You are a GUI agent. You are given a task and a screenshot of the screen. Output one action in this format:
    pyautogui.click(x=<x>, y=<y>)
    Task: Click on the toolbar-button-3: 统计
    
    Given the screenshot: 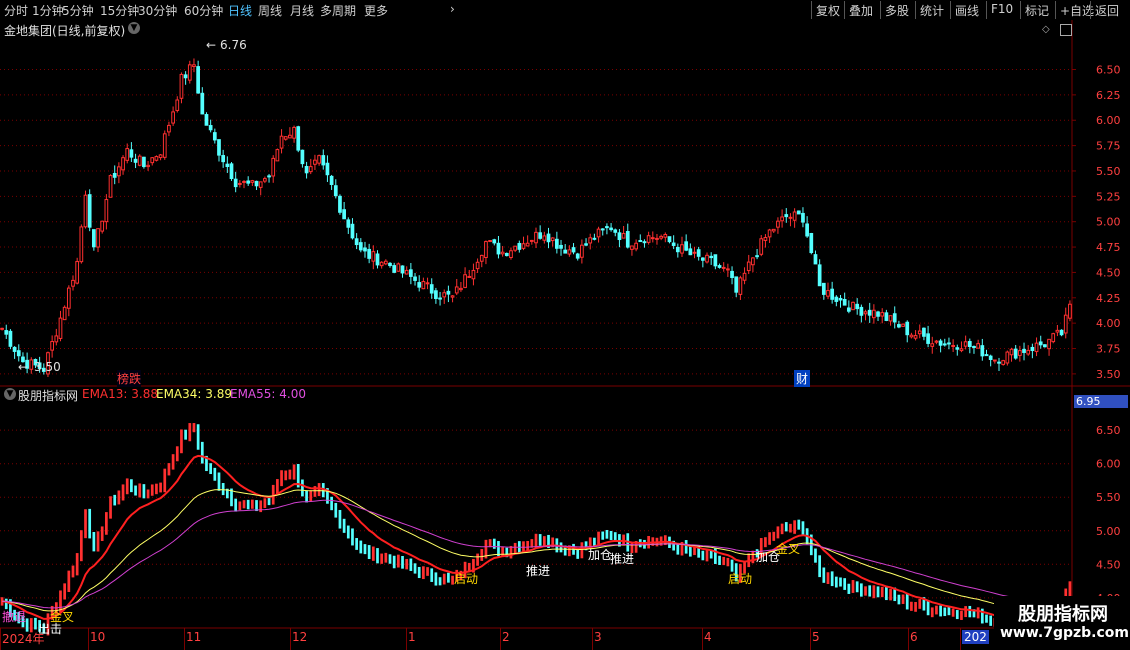 What is the action you would take?
    pyautogui.click(x=931, y=10)
    